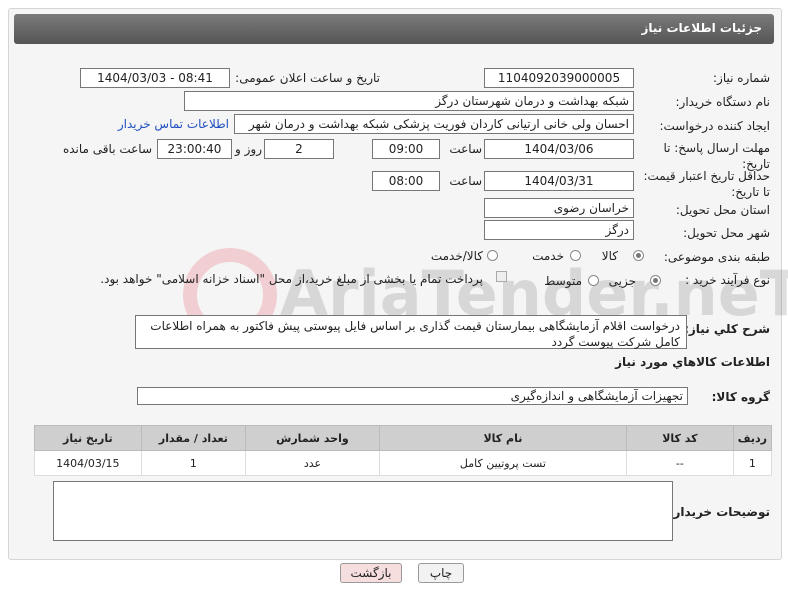 Image resolution: width=788 pixels, height=598 pixels. What do you see at coordinates (406, 149) in the screenshot?
I see `deadline-time-field: 09:00` at bounding box center [406, 149].